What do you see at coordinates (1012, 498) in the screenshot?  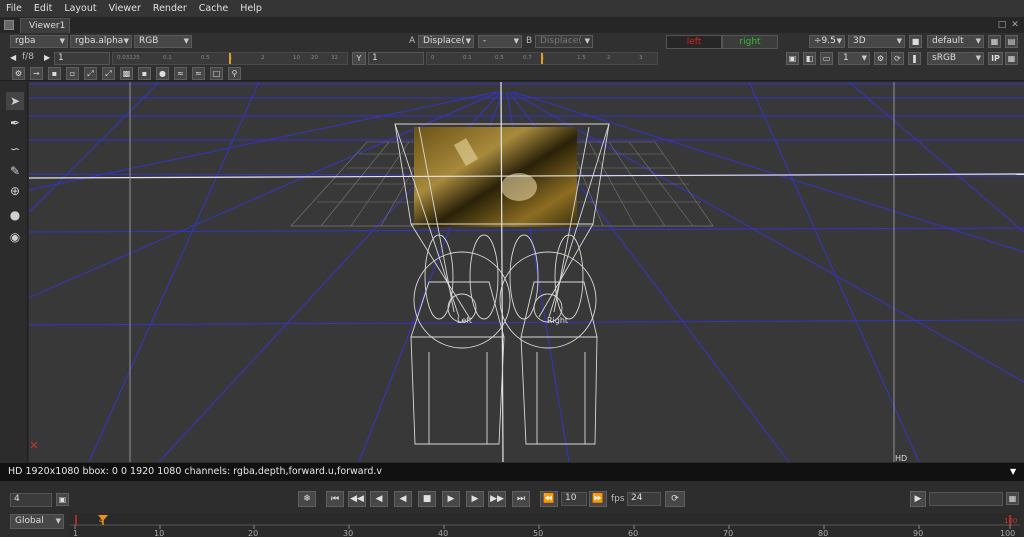 I see `timeline-options-icon: ▦` at bounding box center [1012, 498].